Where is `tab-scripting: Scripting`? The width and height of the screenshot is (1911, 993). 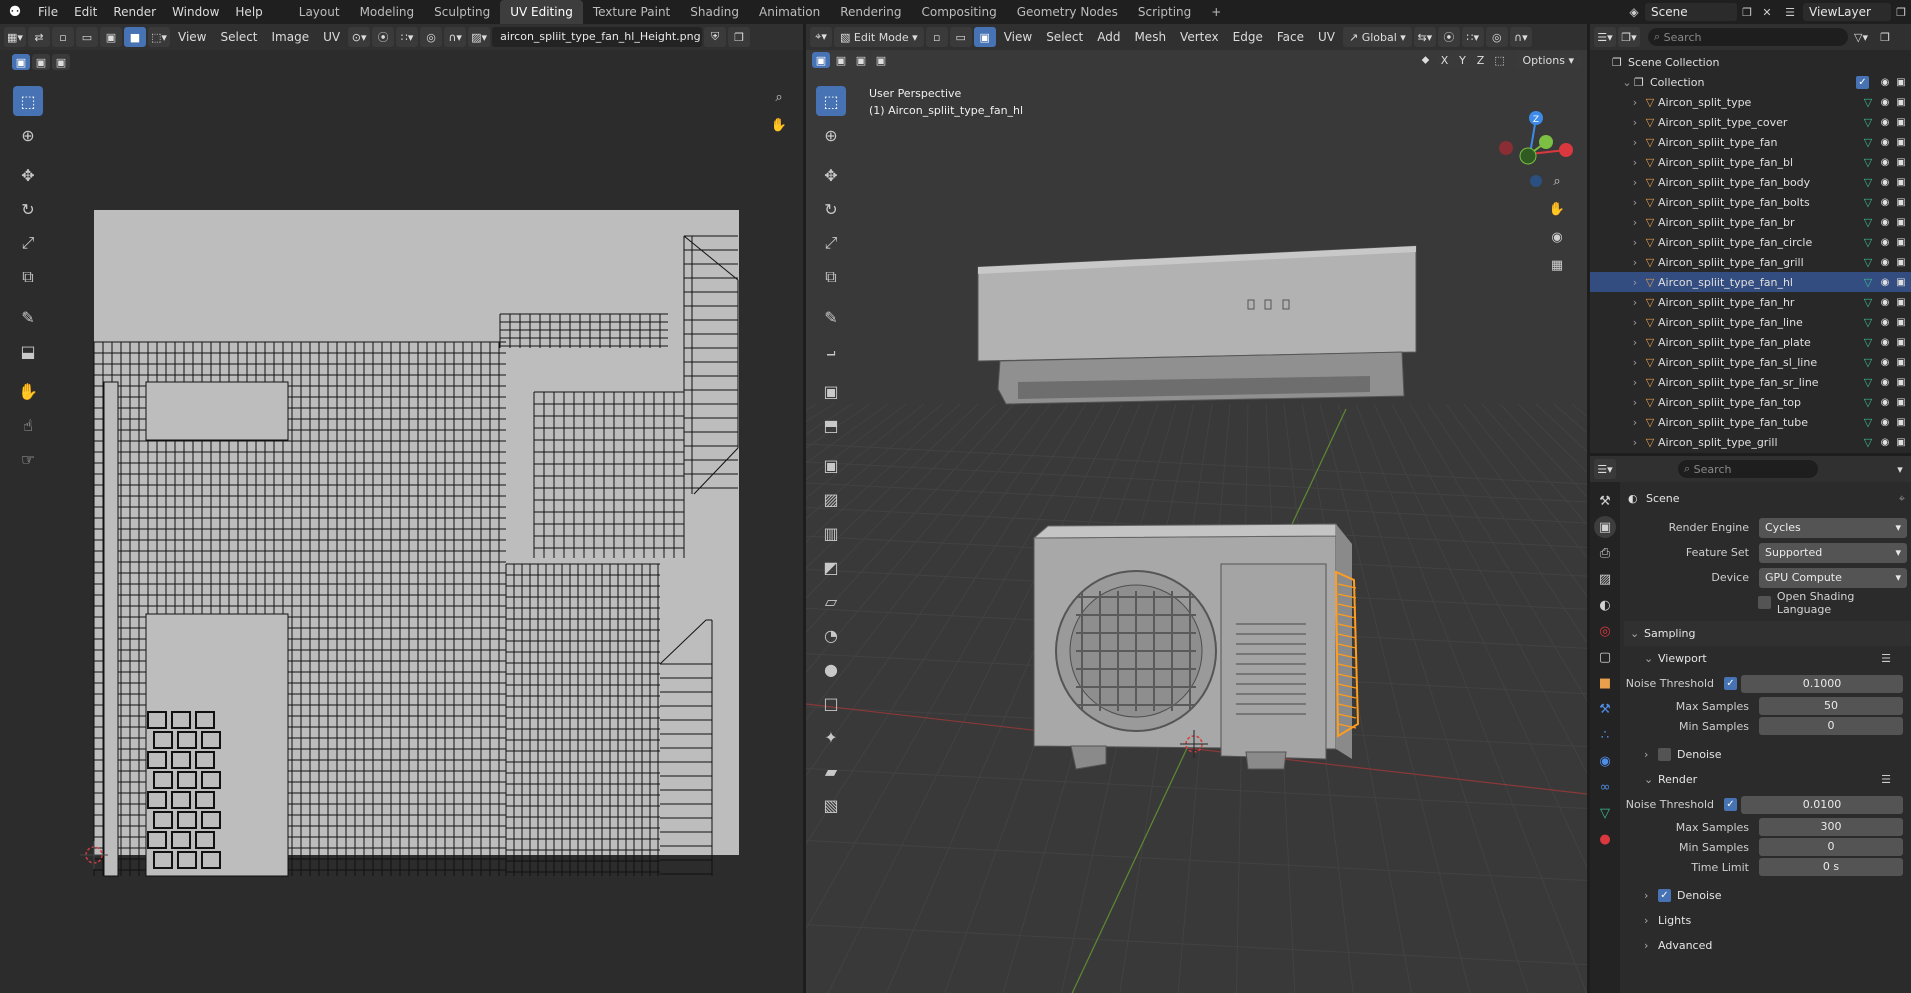 tab-scripting: Scripting is located at coordinates (1164, 12).